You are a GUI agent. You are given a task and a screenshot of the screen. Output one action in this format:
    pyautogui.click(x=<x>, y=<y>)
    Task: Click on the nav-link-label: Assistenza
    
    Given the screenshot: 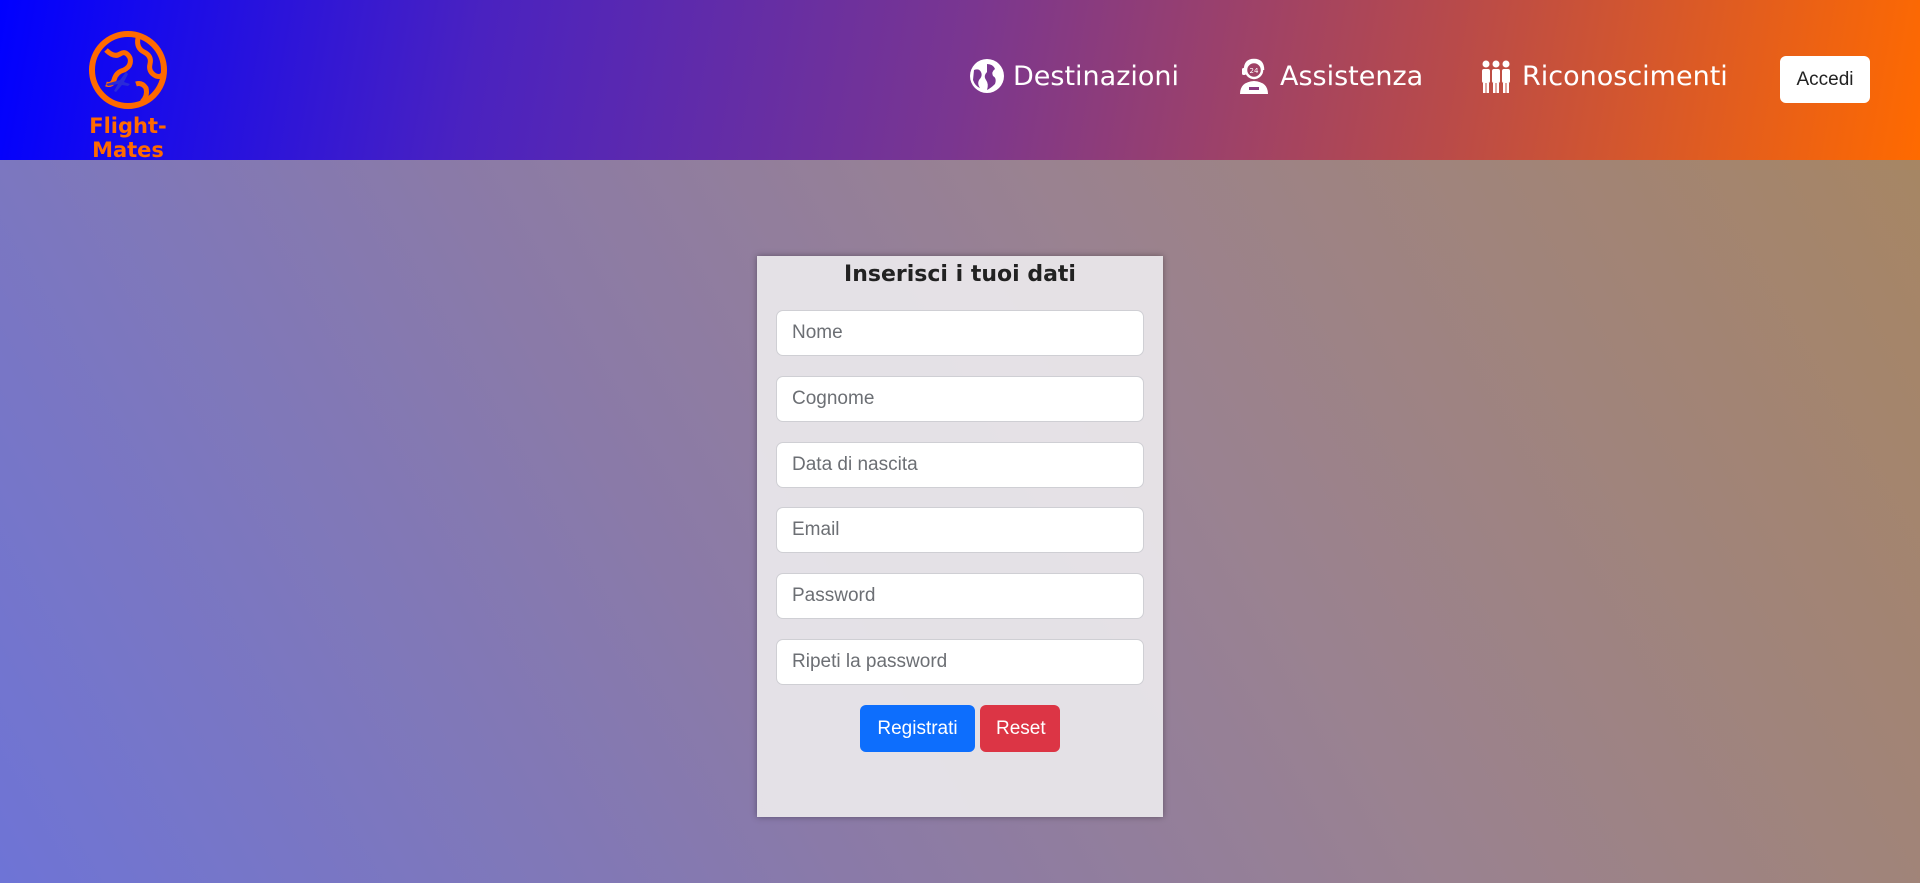 What is the action you would take?
    pyautogui.click(x=1352, y=76)
    